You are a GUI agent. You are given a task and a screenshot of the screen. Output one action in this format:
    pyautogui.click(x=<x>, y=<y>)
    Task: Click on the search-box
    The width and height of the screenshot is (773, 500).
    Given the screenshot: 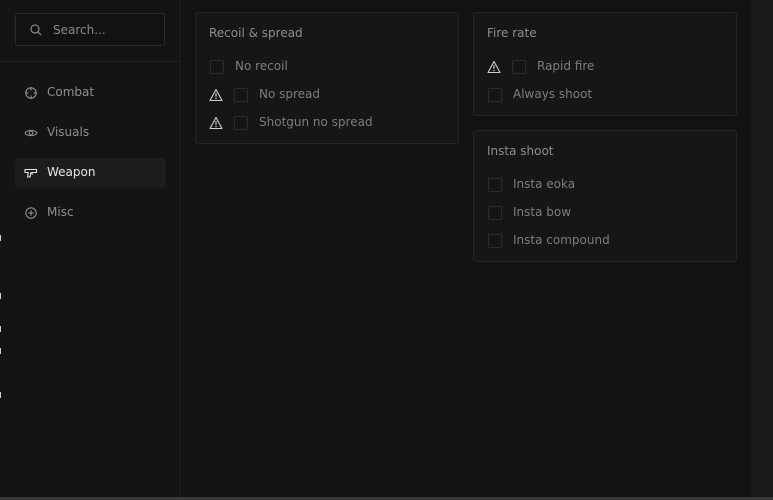 What is the action you would take?
    pyautogui.click(x=90, y=29)
    